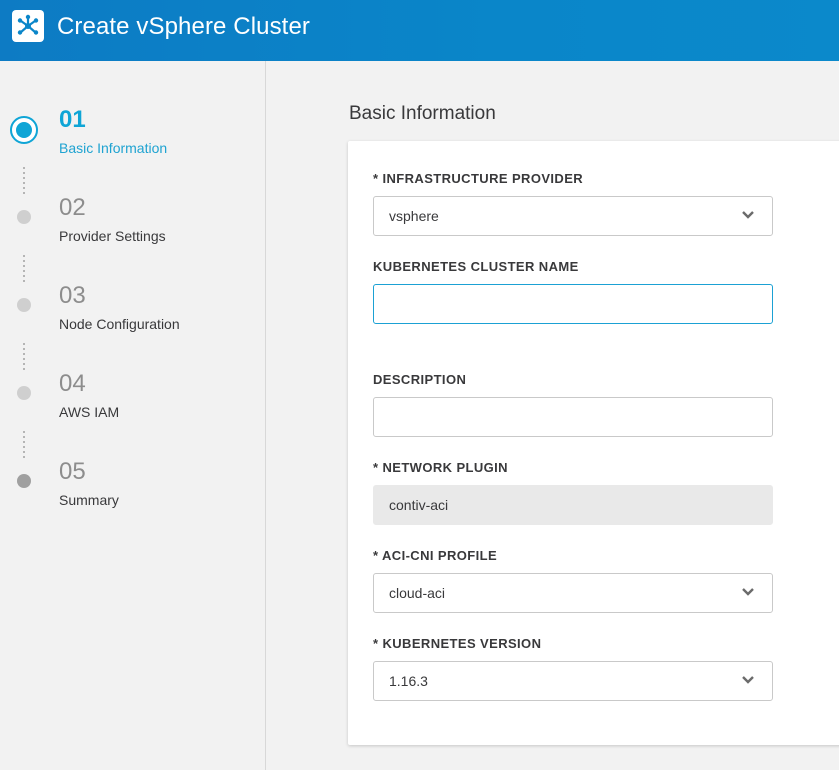 The height and width of the screenshot is (770, 839). I want to click on provider-value: vsphere, so click(414, 216).